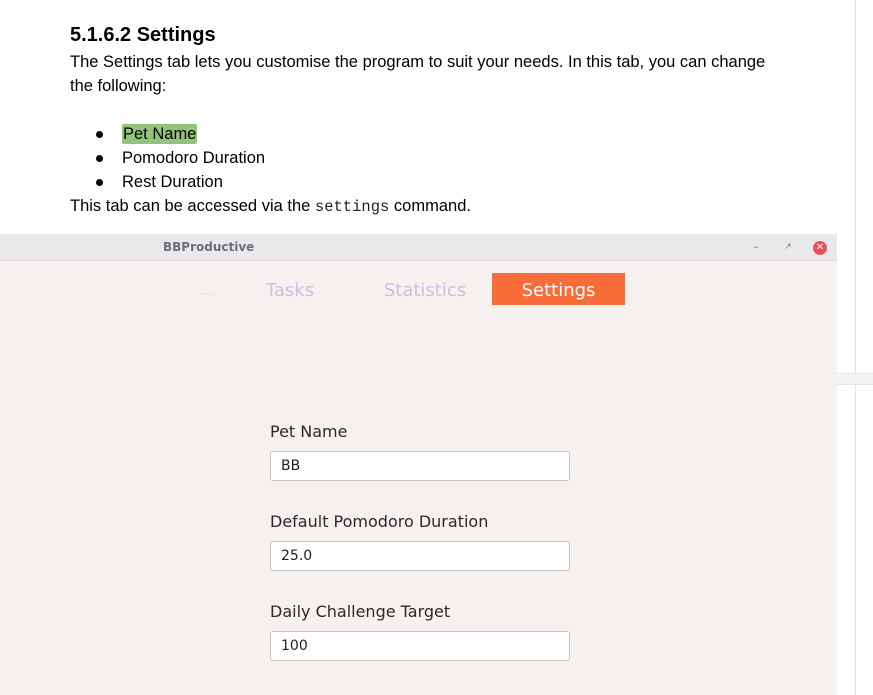  I want to click on maximize-icon: ↗, so click(788, 247).